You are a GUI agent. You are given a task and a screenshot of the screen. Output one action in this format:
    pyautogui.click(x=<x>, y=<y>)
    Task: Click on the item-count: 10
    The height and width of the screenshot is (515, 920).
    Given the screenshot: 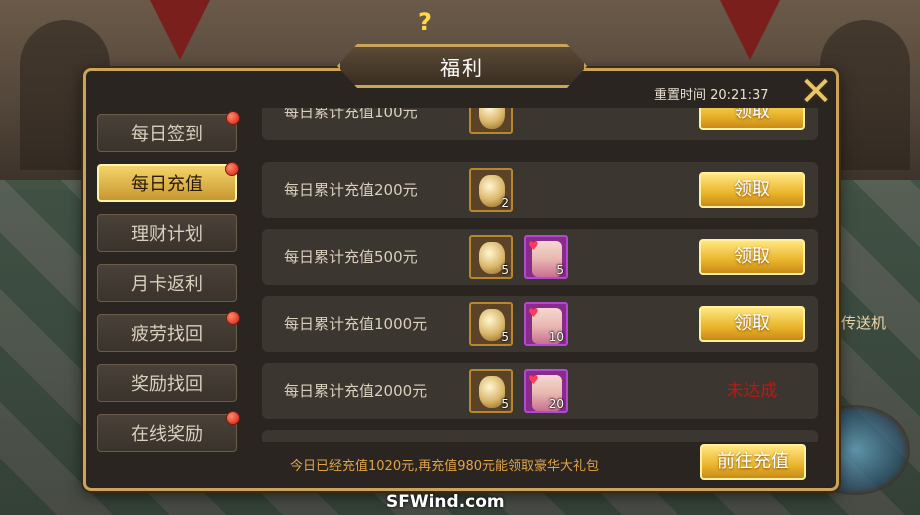 What is the action you would take?
    pyautogui.click(x=556, y=337)
    